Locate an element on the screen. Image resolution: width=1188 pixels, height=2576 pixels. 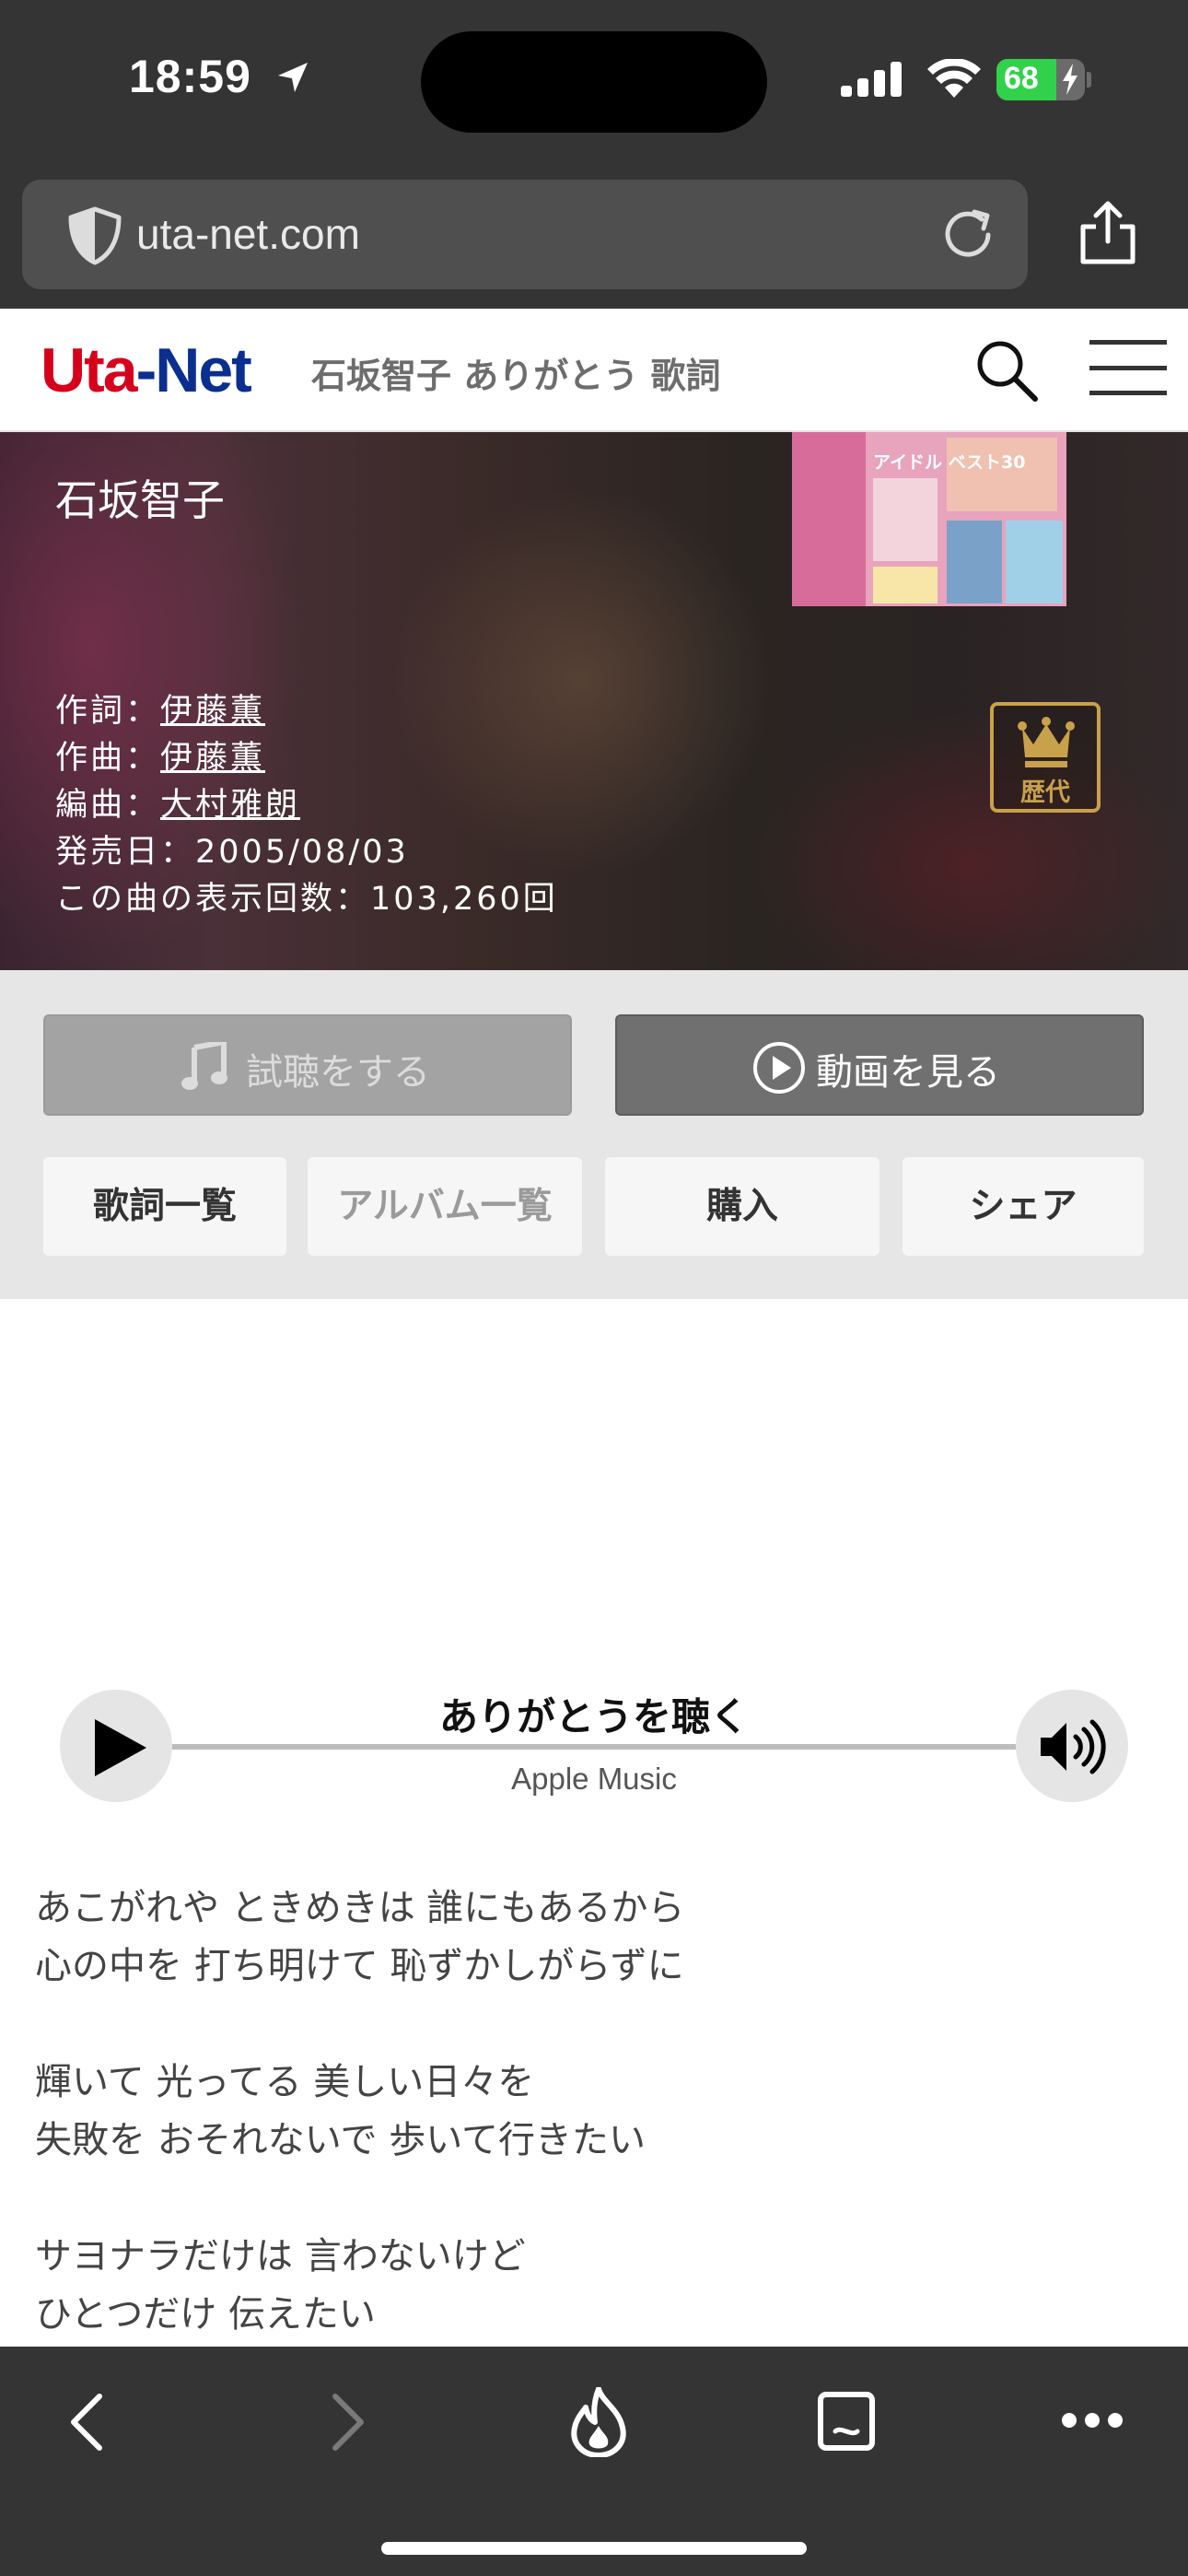
speaker-icon is located at coordinates (1073, 1746).